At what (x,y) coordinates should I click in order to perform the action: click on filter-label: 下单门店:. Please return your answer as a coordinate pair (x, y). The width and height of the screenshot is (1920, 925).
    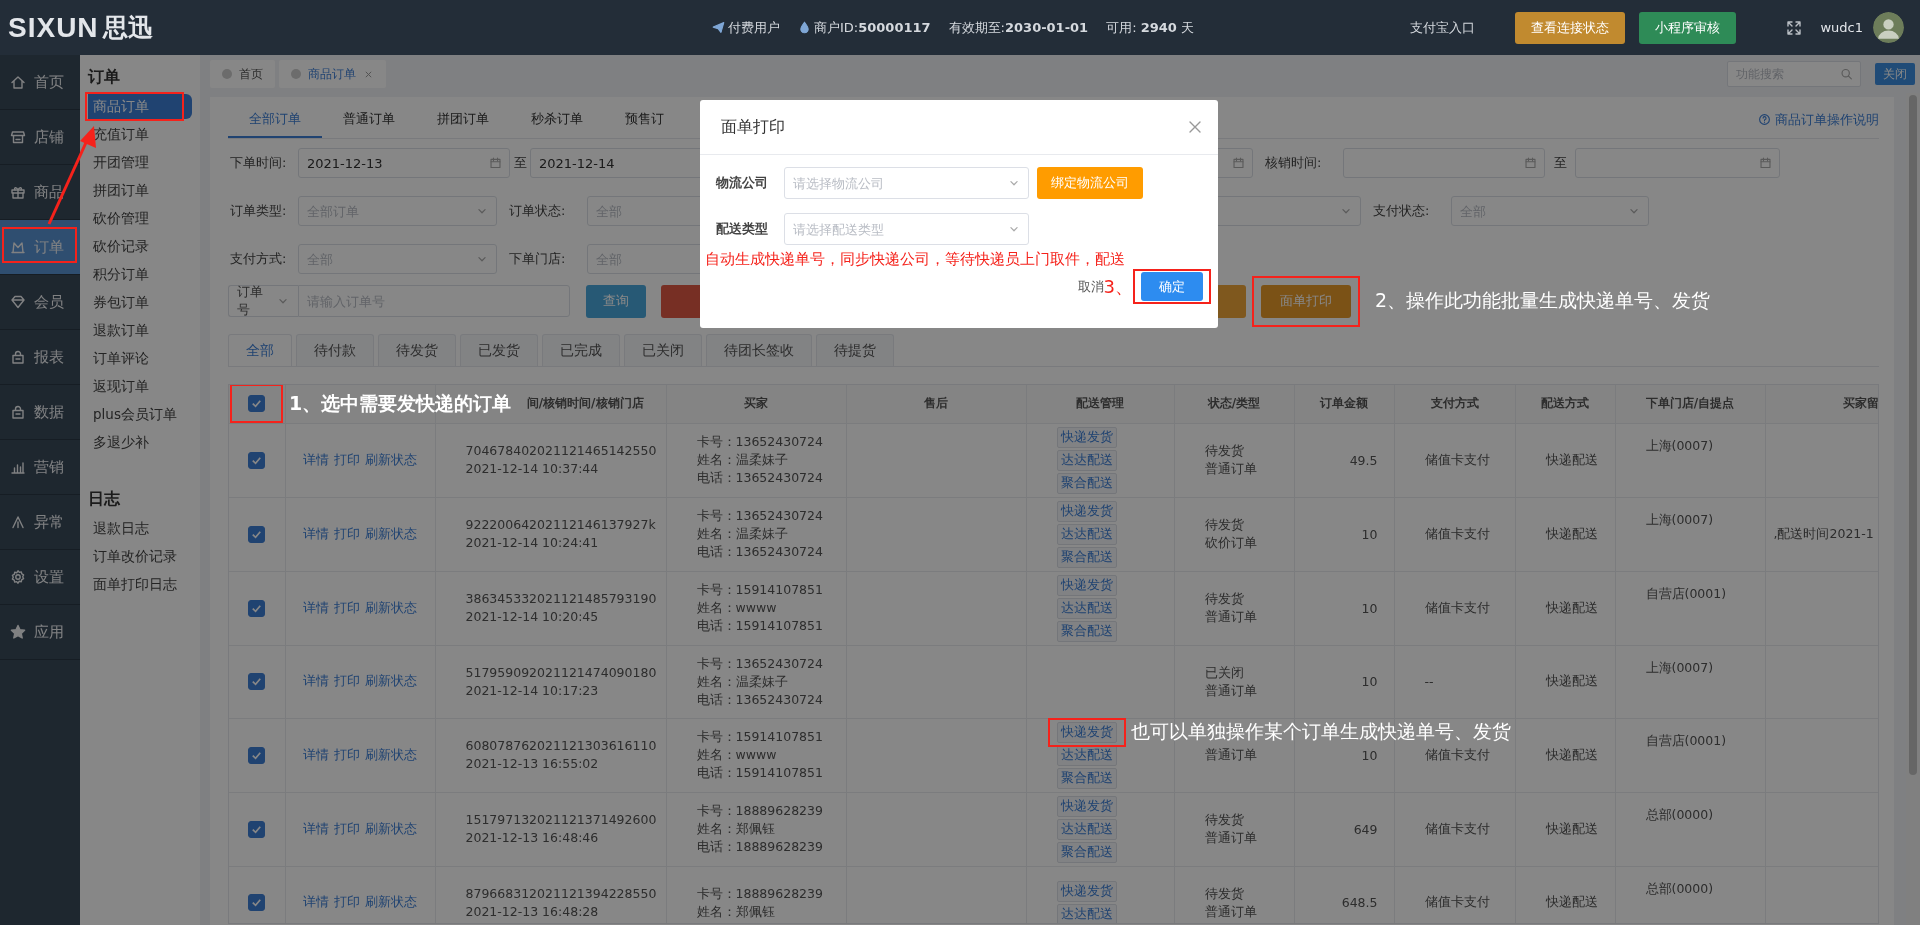
    Looking at the image, I should click on (537, 259).